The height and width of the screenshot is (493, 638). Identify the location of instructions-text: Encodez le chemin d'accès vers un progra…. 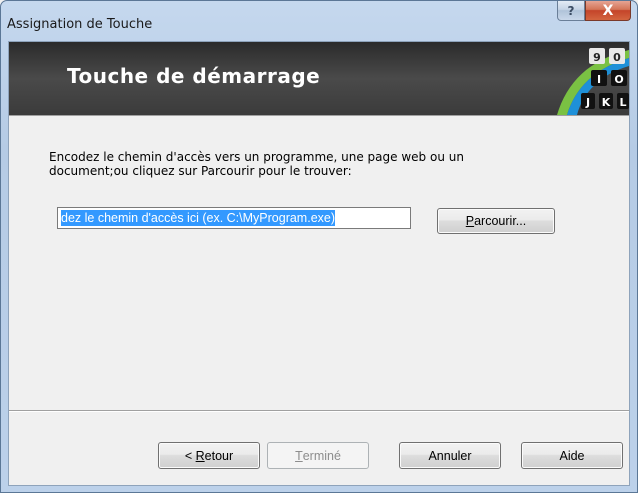
(309, 164).